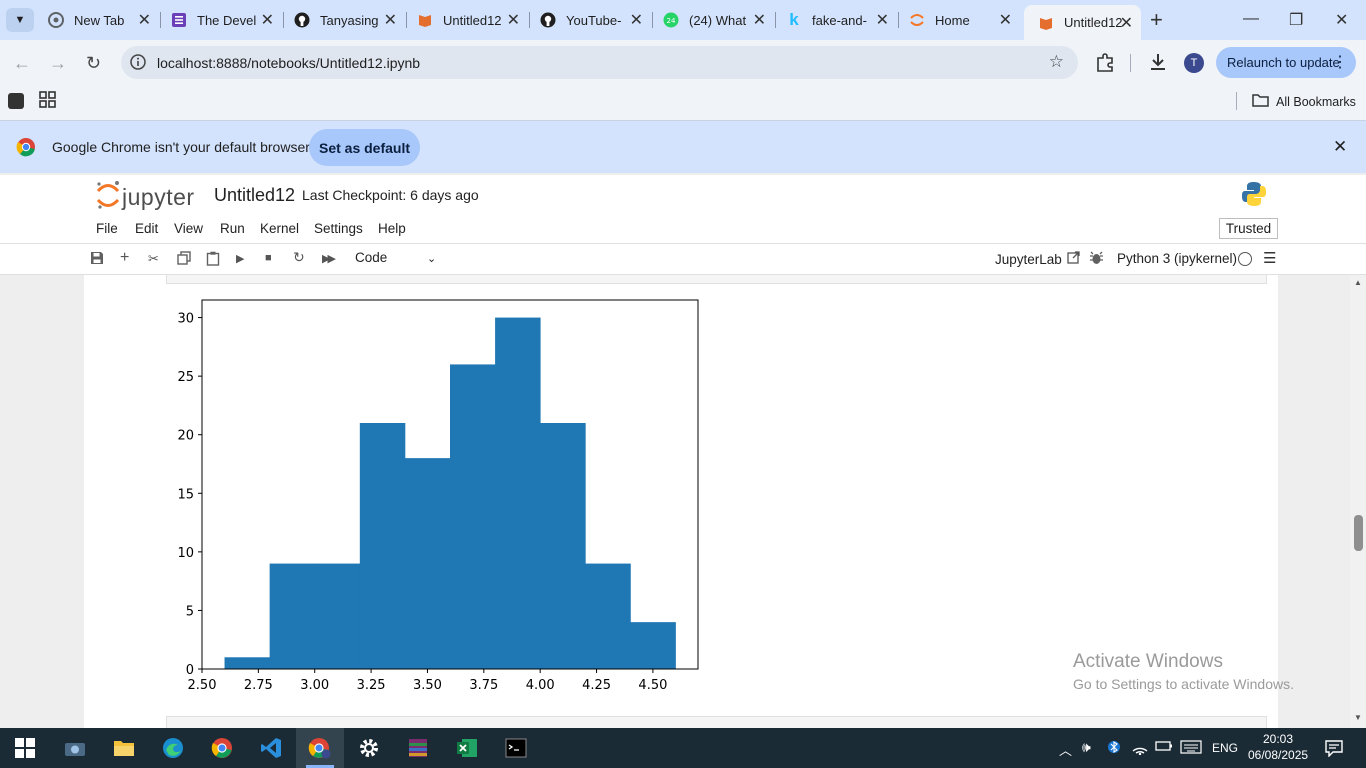 Image resolution: width=1366 pixels, height=768 pixels. Describe the element at coordinates (1158, 64) in the screenshot. I see `download-icon` at that location.